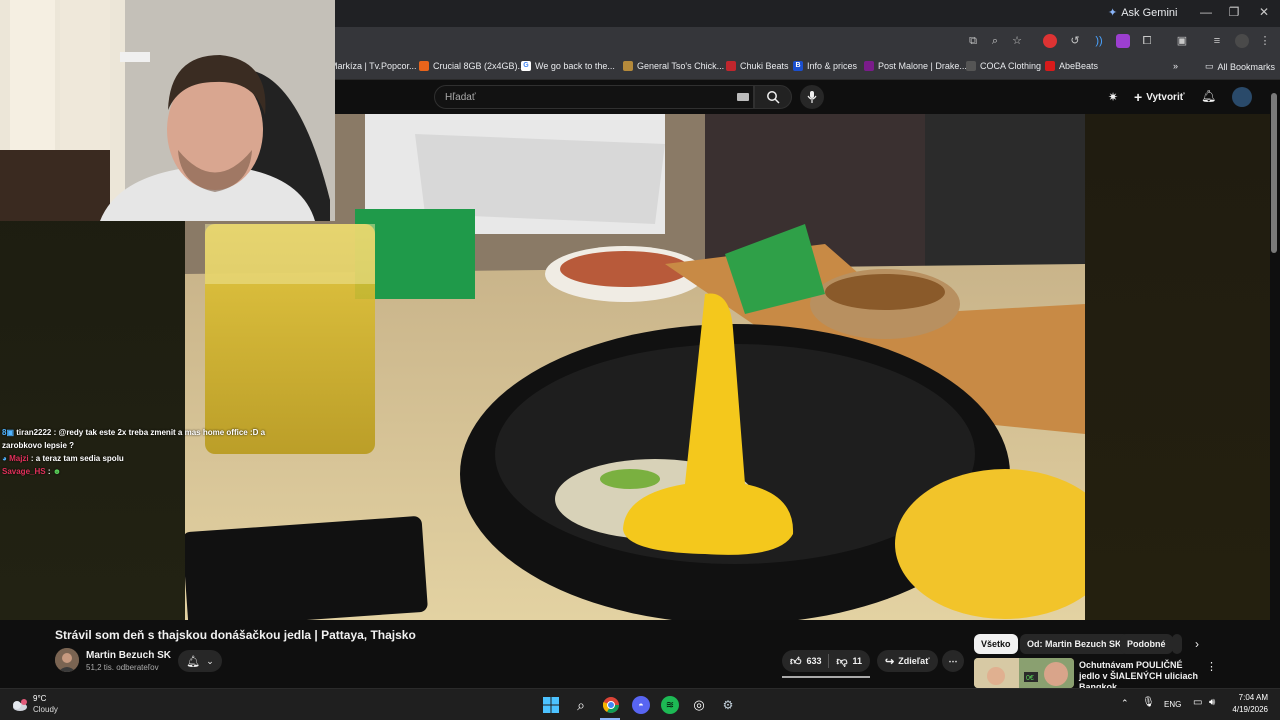  I want to click on channel-avatar-image, so click(67, 660).